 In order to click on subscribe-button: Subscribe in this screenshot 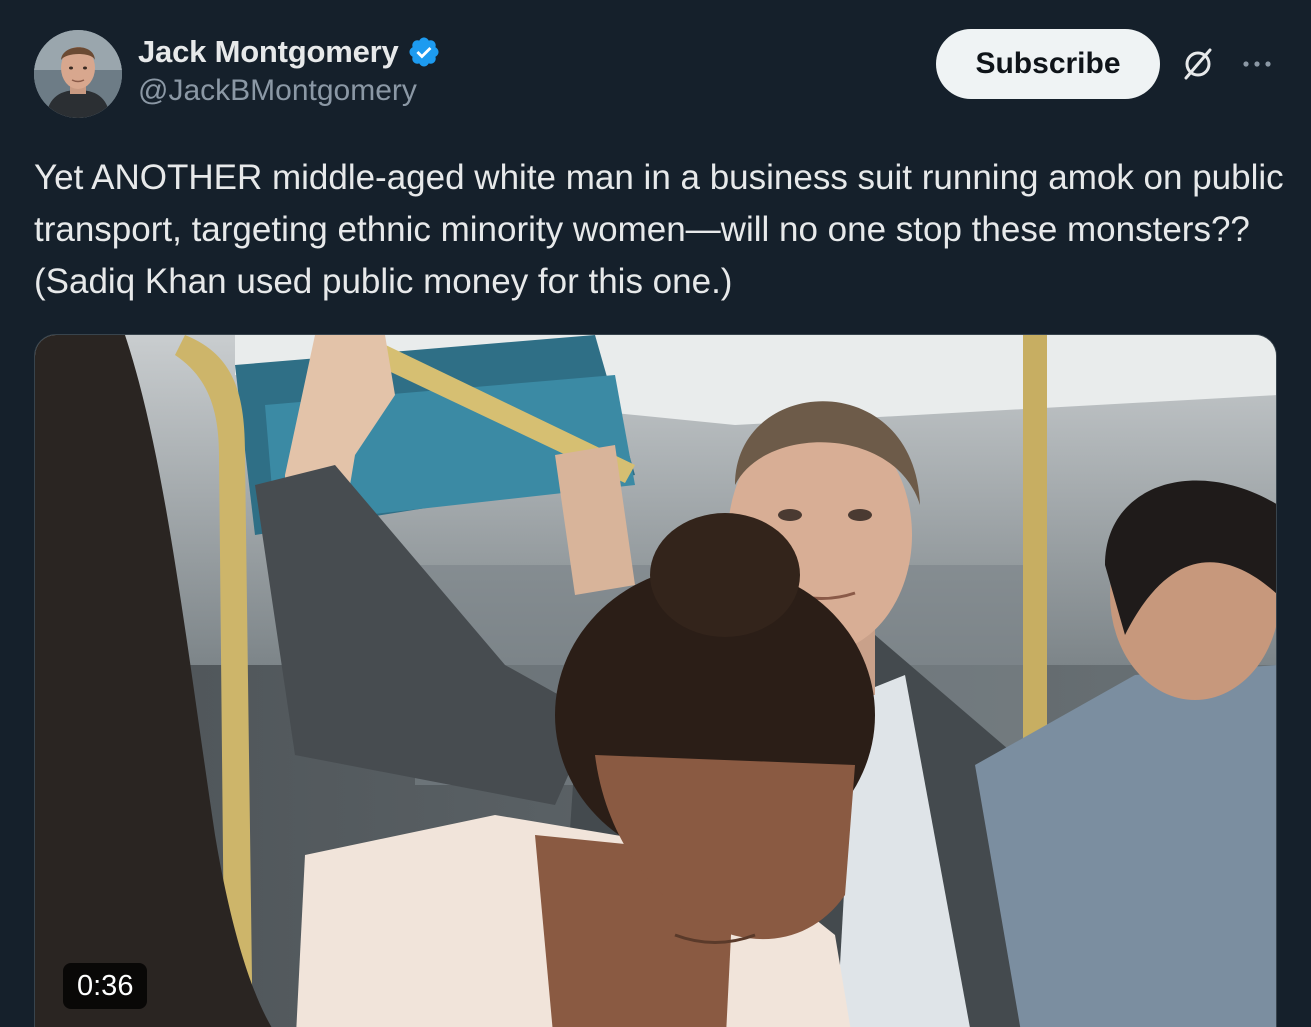, I will do `click(1048, 64)`.